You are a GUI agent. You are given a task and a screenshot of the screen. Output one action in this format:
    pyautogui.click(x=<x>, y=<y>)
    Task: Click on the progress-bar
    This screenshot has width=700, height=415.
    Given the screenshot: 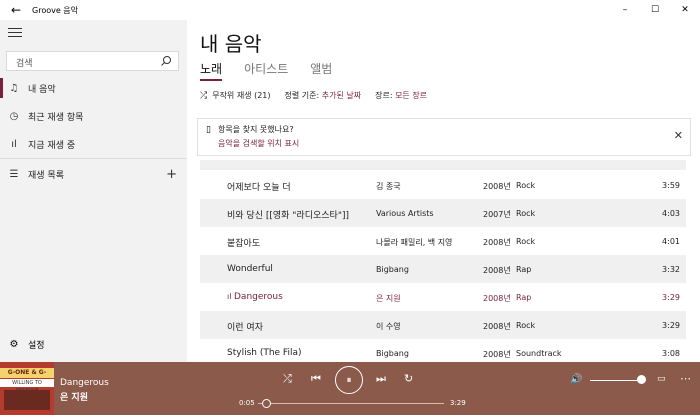 What is the action you would take?
    pyautogui.click(x=351, y=403)
    